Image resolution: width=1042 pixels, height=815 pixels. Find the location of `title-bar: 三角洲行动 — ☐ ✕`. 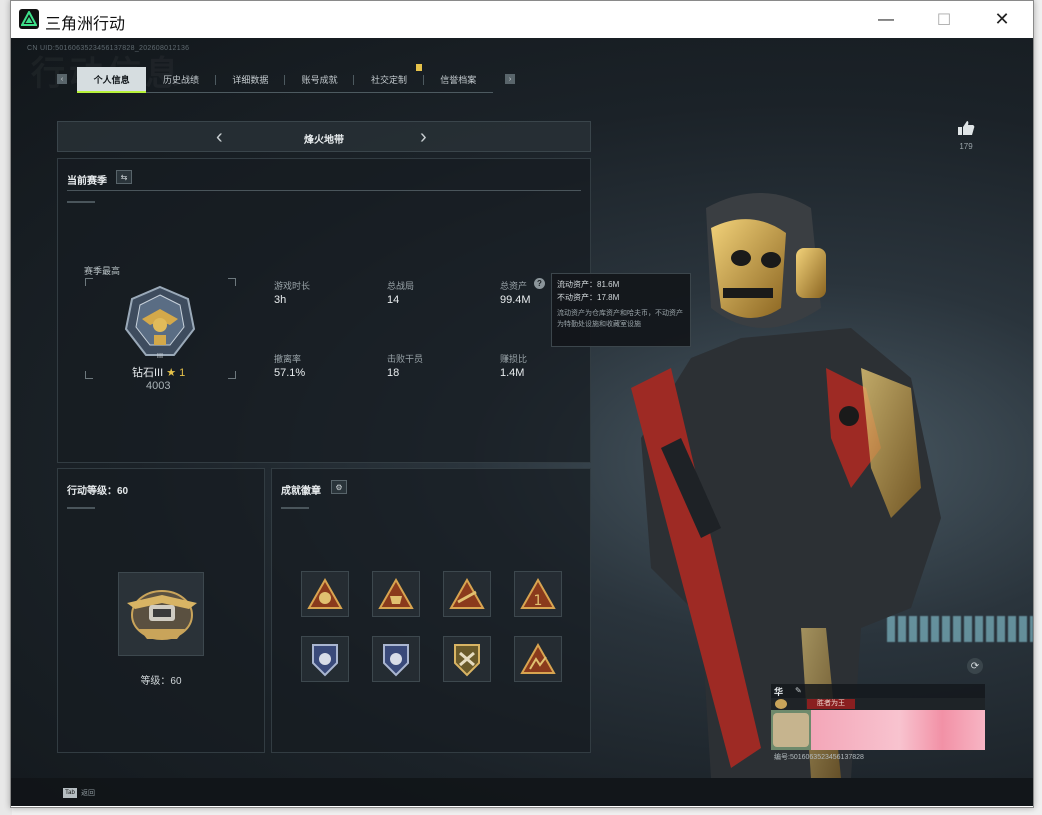

title-bar: 三角洲行动 — ☐ ✕ is located at coordinates (522, 19).